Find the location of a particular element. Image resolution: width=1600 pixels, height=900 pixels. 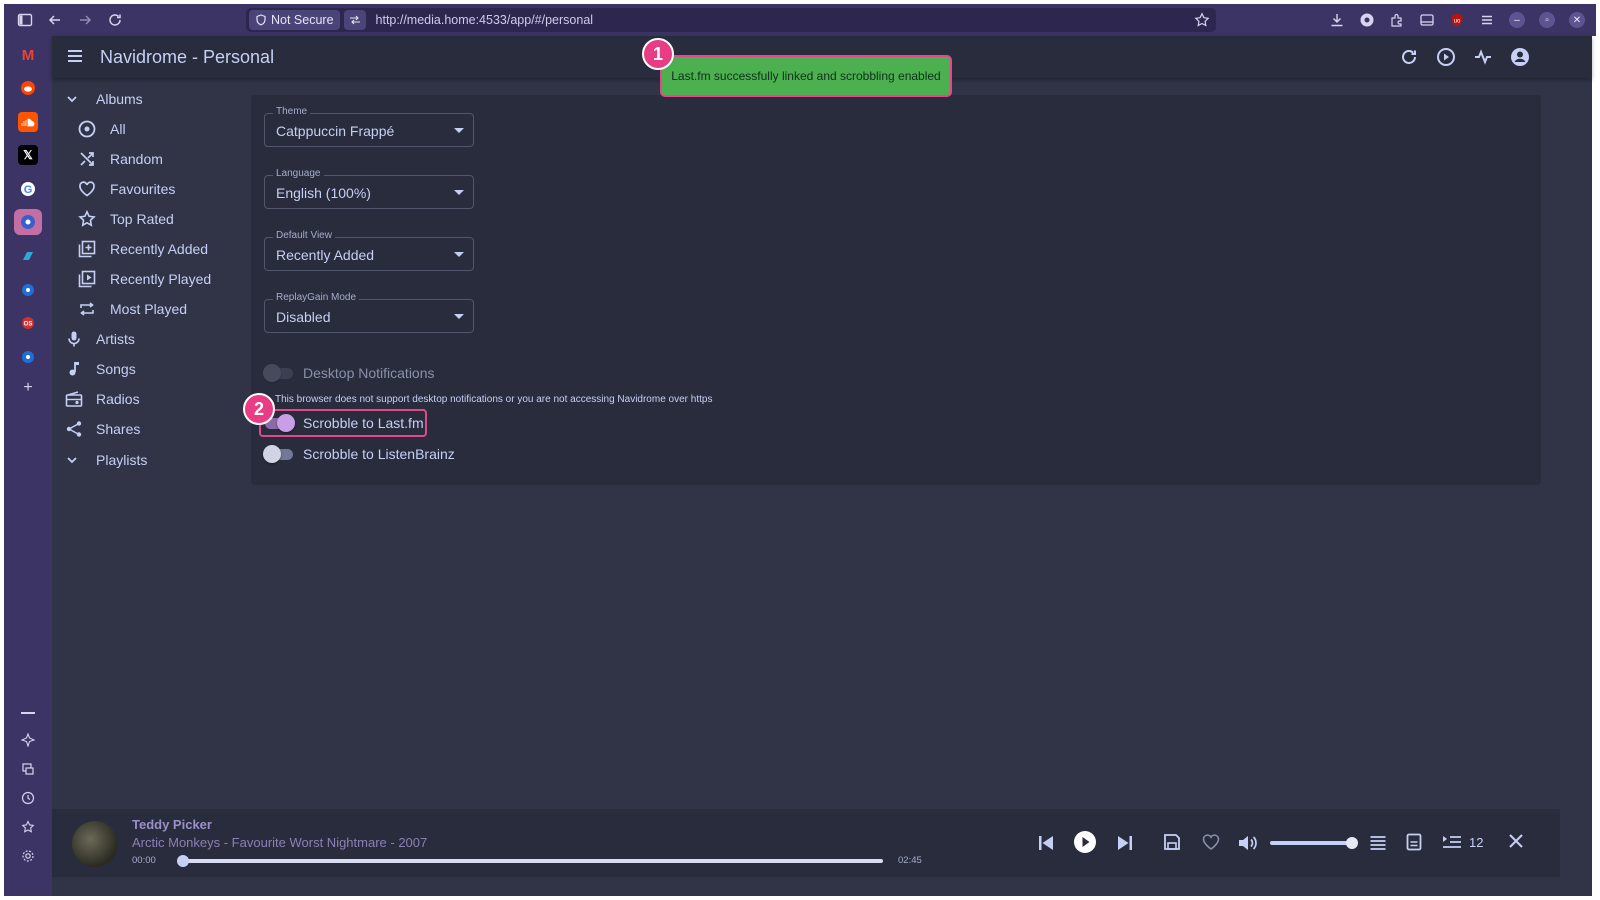

sidebar-item-songs: Songs is located at coordinates (150, 369).